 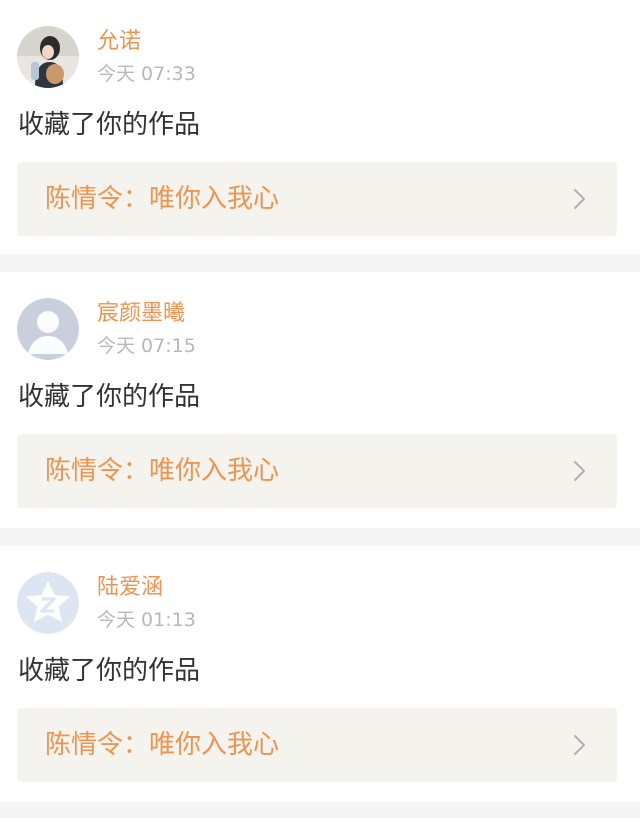 What do you see at coordinates (119, 42) in the screenshot?
I see `username: 允诺` at bounding box center [119, 42].